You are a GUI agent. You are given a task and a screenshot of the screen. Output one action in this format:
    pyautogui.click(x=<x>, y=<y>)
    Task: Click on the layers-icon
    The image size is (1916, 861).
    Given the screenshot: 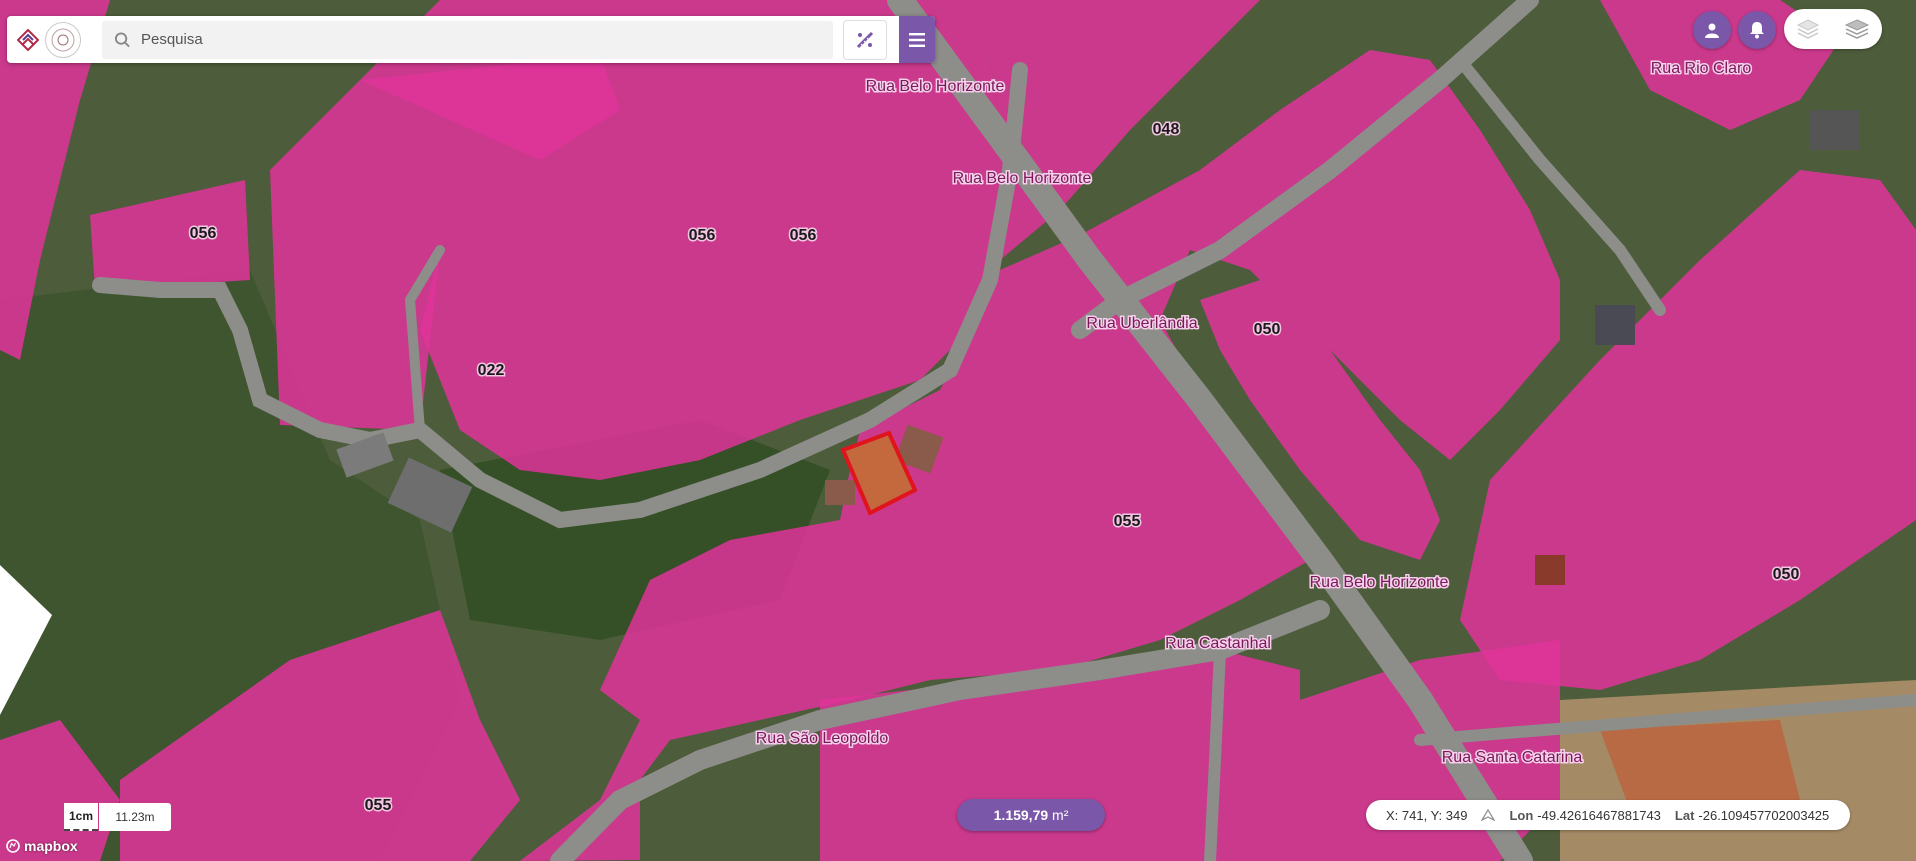 What is the action you would take?
    pyautogui.click(x=1857, y=29)
    